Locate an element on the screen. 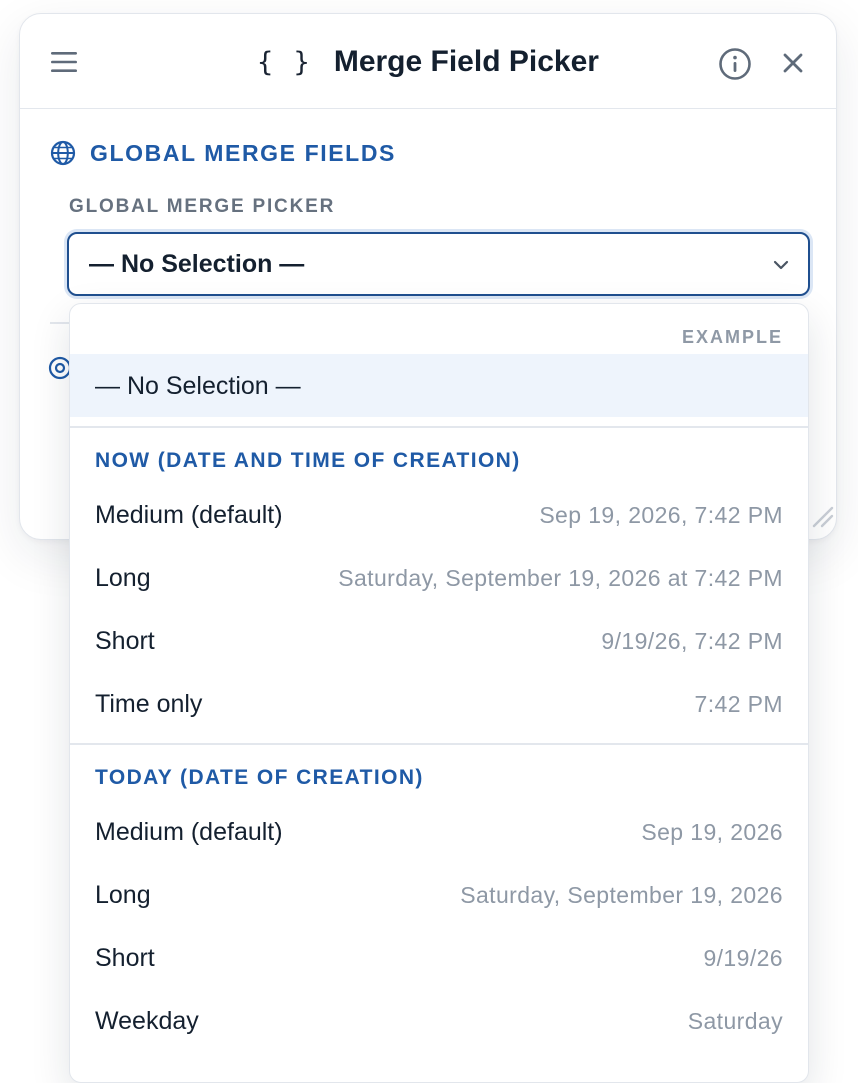  option-now-time-only: Time only 7:42 PM is located at coordinates (439, 703).